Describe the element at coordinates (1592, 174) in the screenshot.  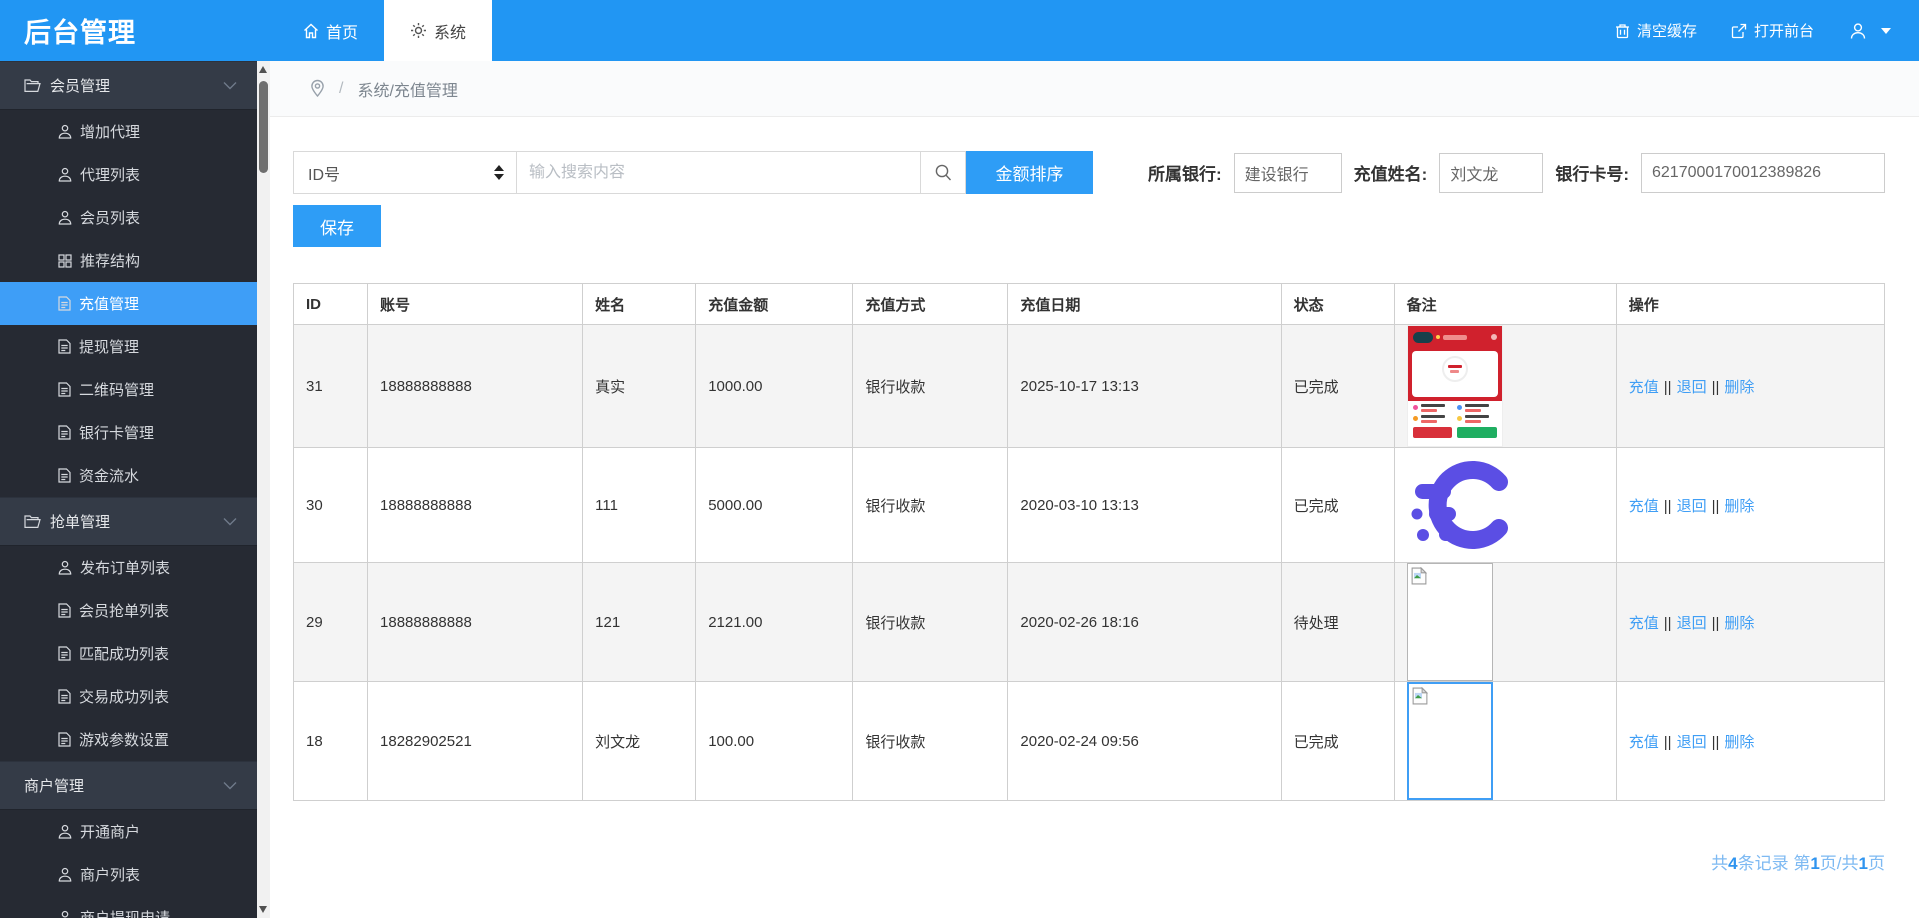
I see `card-number-label: 银行卡号:` at that location.